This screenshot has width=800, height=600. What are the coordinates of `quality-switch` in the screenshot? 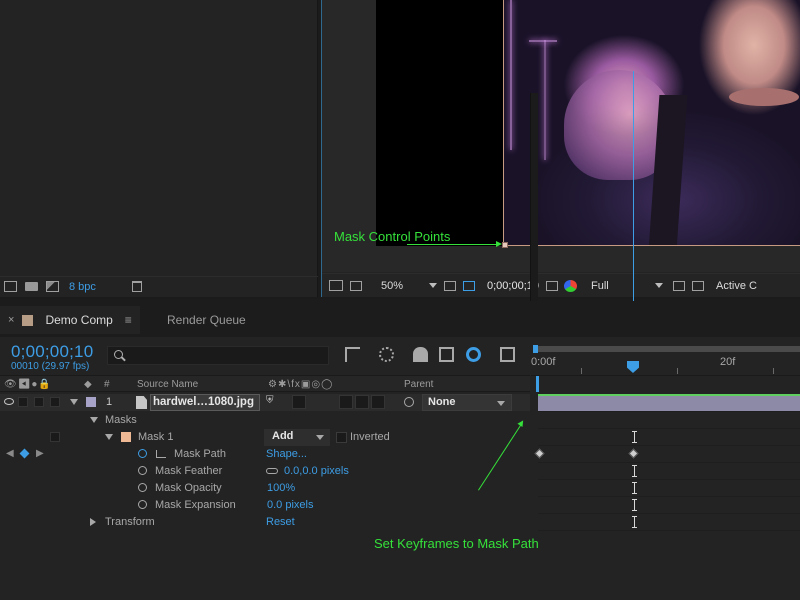 It's located at (299, 402).